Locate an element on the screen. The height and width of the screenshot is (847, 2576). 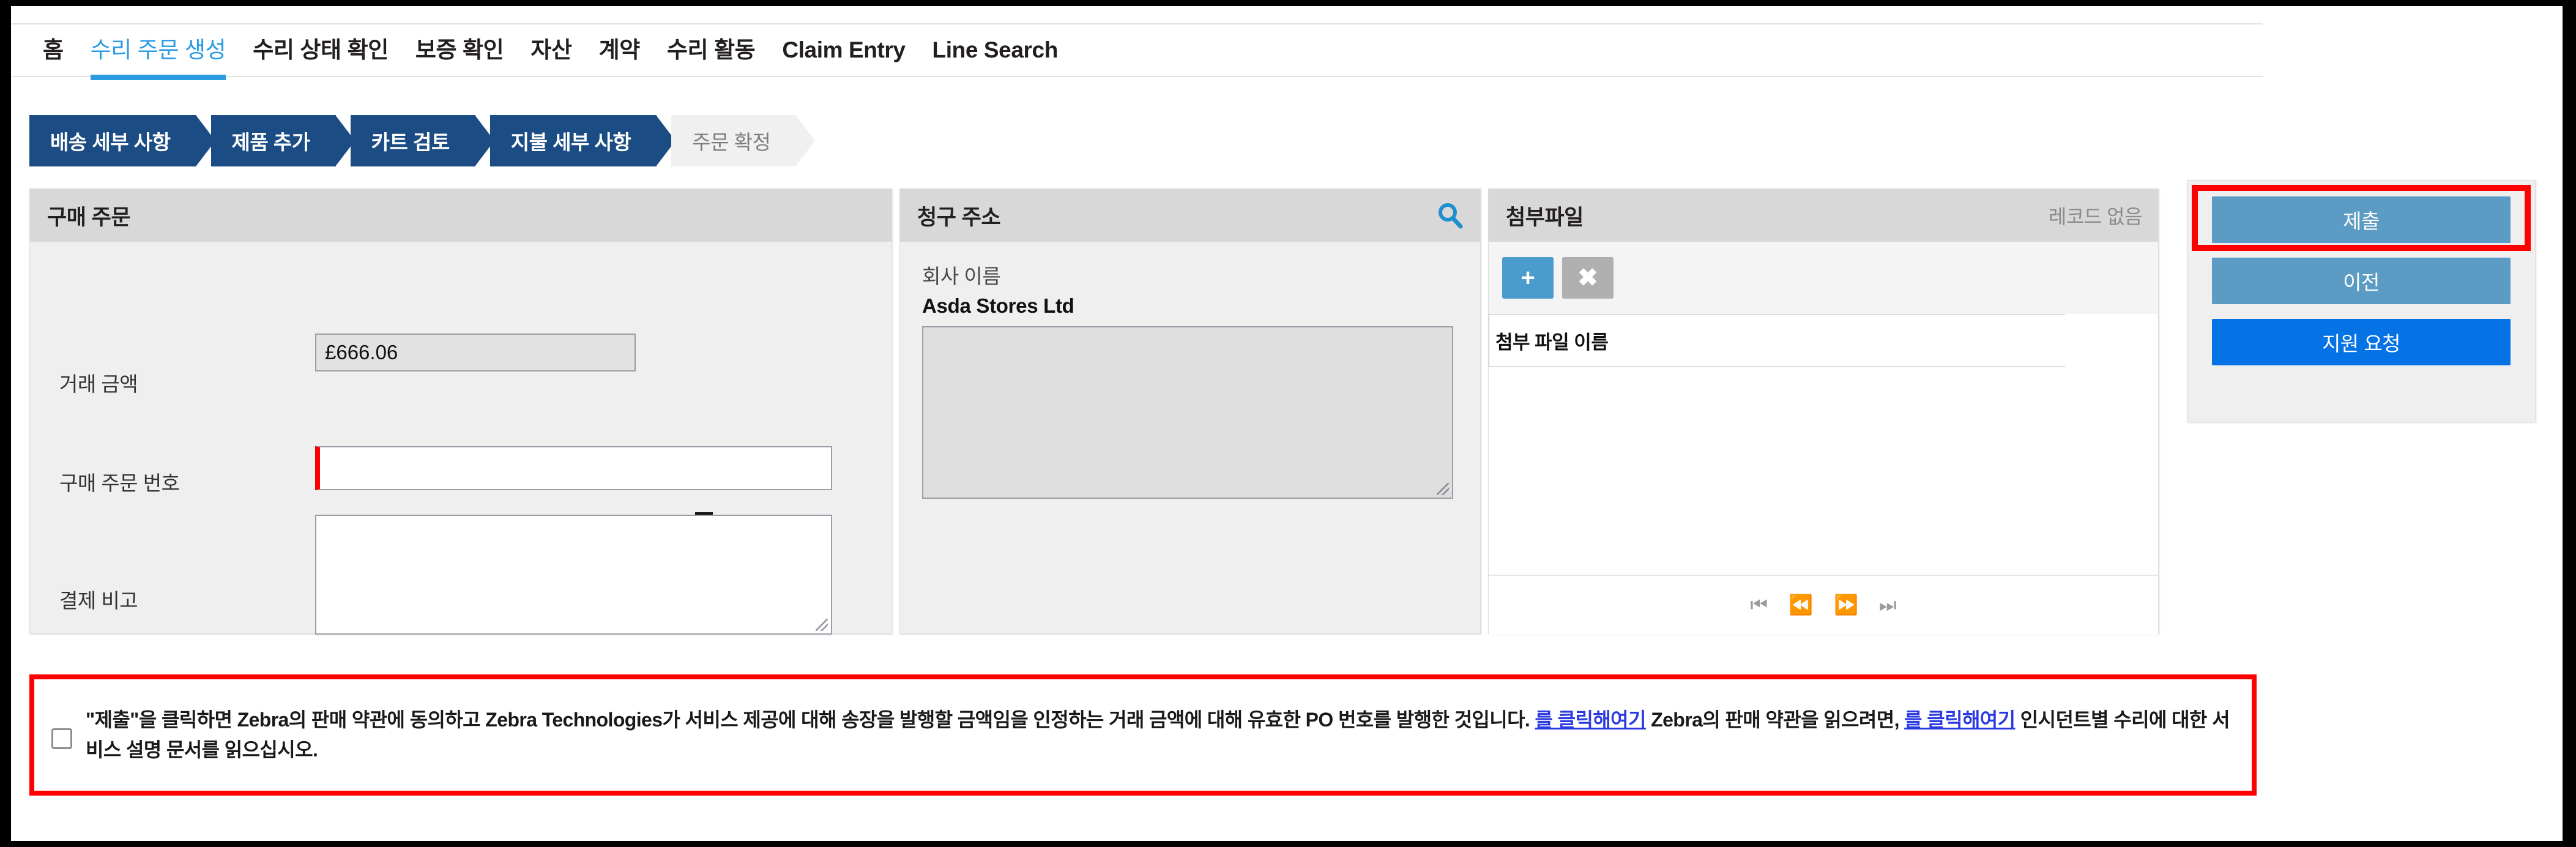
nav-tab-home: 홈 is located at coordinates (54, 51).